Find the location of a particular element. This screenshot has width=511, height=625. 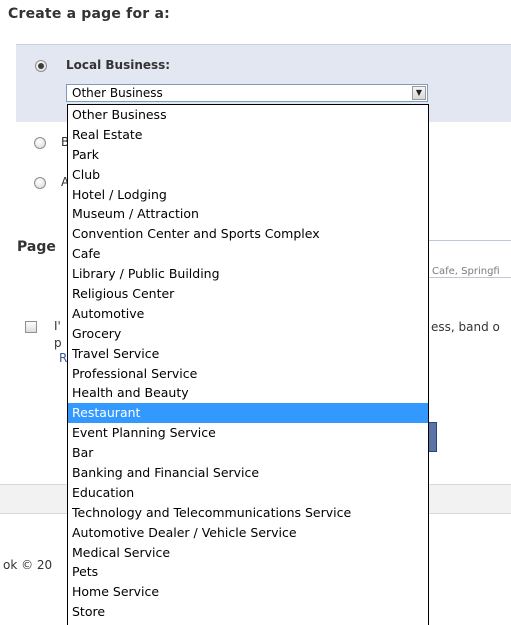

terms-text-line2: p is located at coordinates (58, 343).